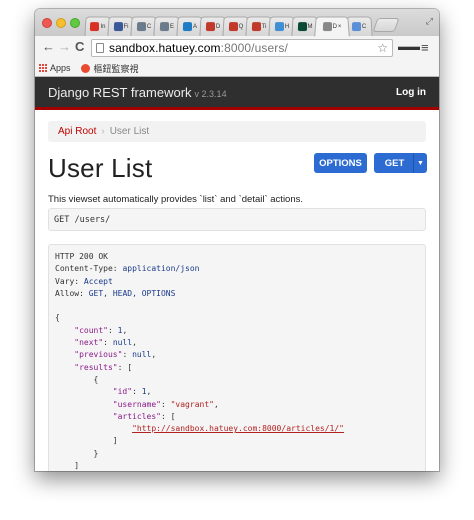  I want to click on login-link: Log in, so click(411, 92).